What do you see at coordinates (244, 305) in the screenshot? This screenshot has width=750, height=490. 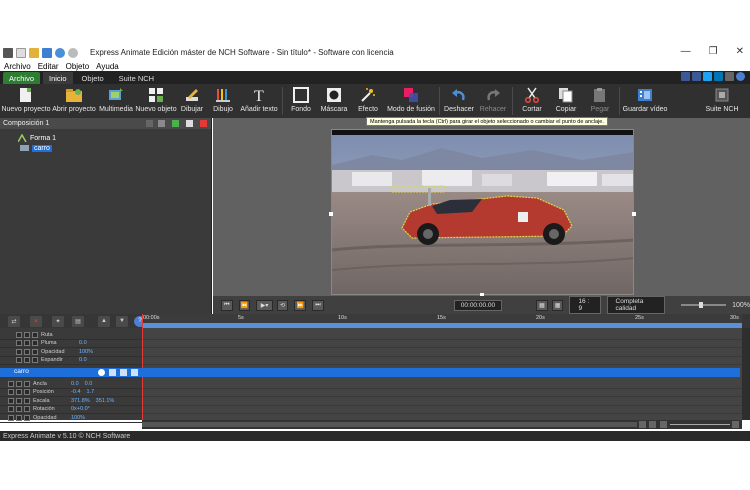 I see `prev-frame-button: ⏪` at bounding box center [244, 305].